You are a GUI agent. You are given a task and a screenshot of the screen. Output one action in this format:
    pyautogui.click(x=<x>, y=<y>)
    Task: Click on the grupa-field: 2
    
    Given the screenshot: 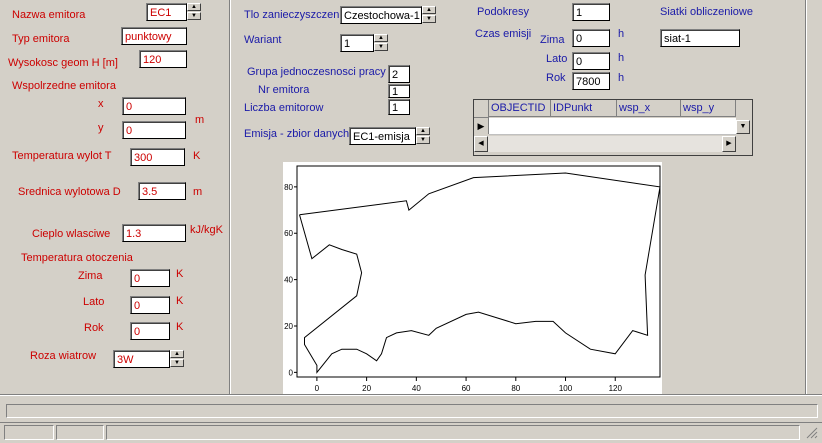 What is the action you would take?
    pyautogui.click(x=399, y=74)
    